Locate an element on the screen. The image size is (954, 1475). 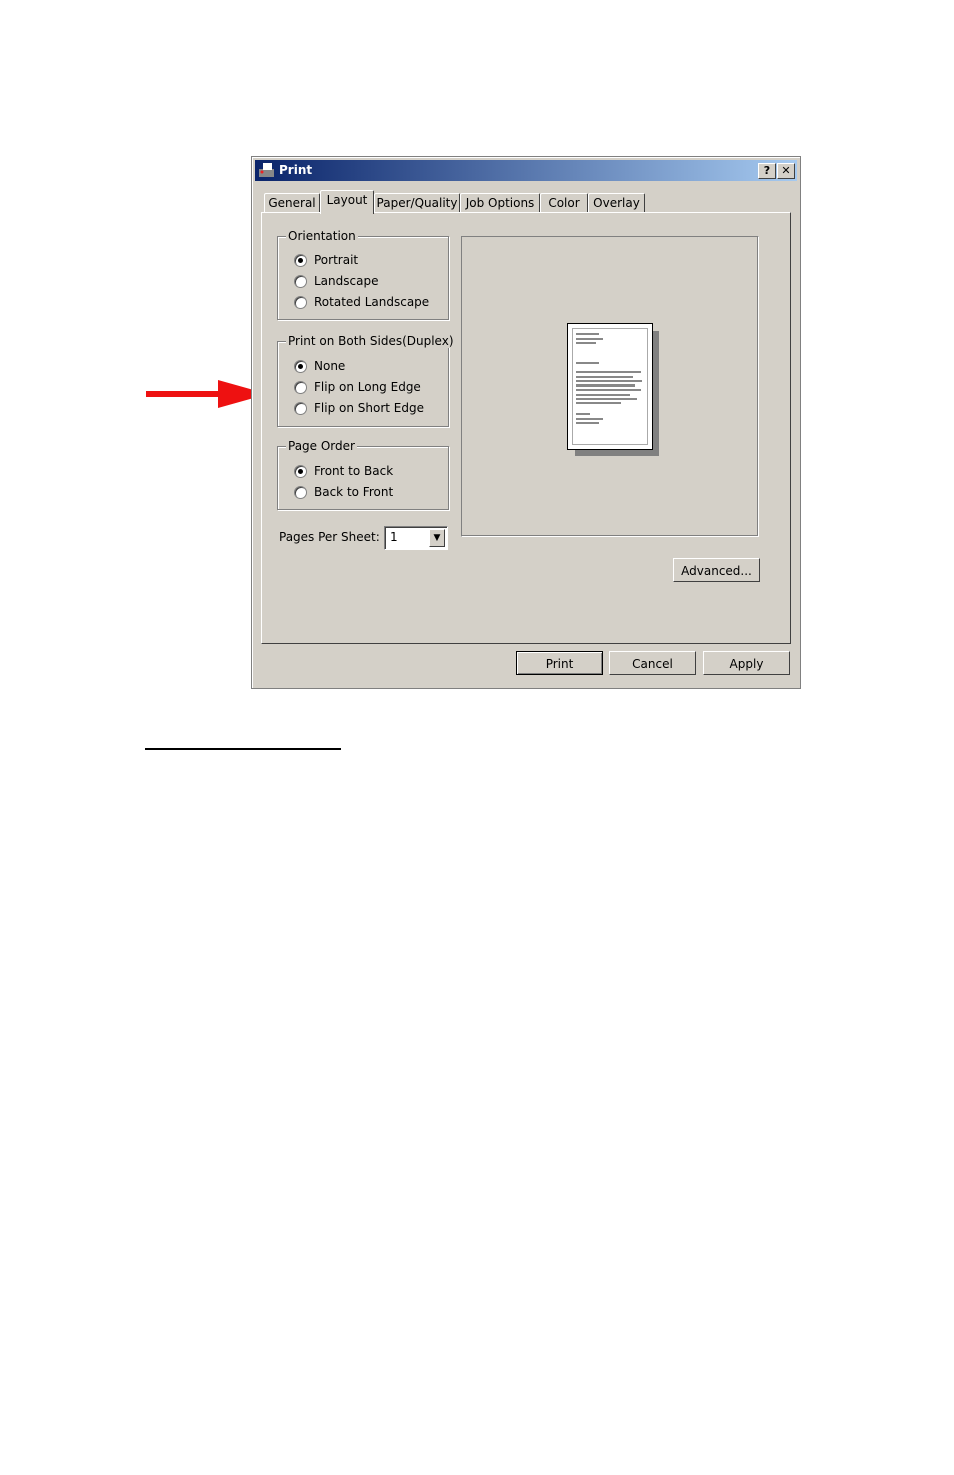
window-title: Print is located at coordinates (296, 170).